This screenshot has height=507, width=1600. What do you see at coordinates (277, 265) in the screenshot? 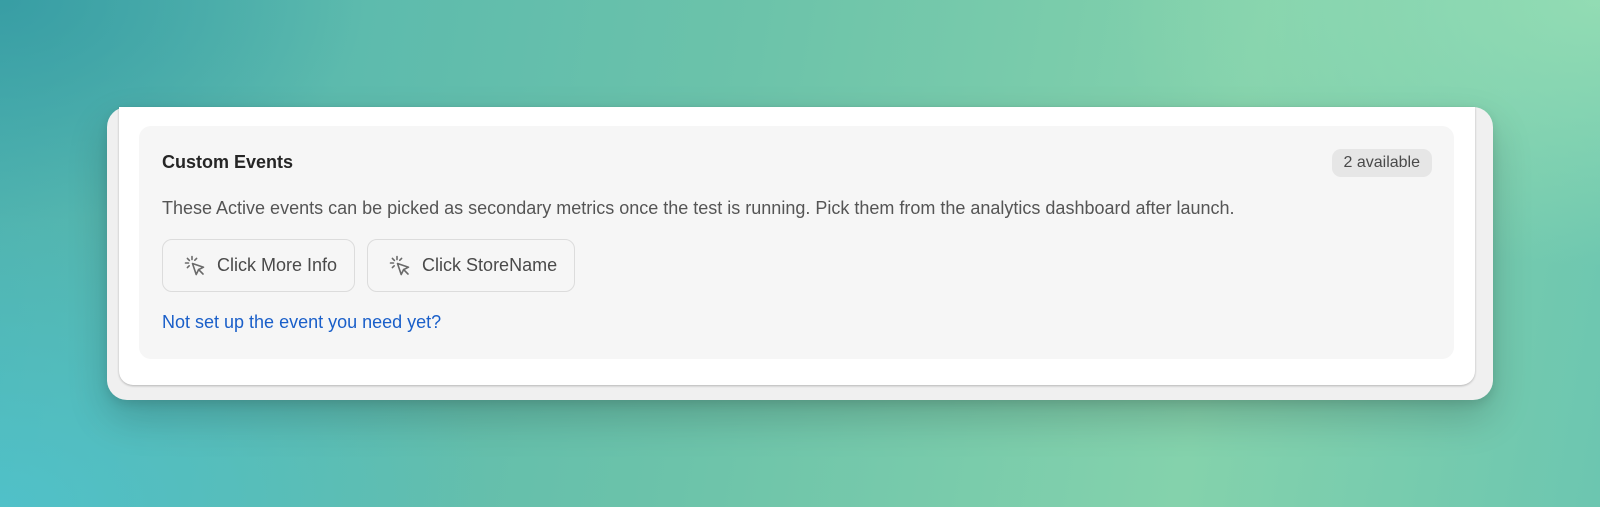
I see `event-chip-label: Click More Info` at bounding box center [277, 265].